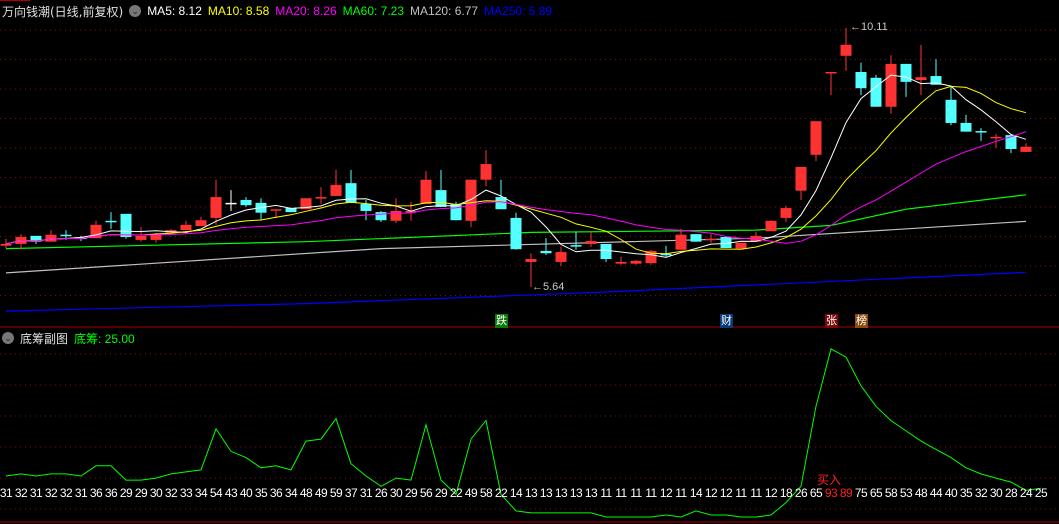 Image resolution: width=1059 pixels, height=524 pixels. Describe the element at coordinates (96, 493) in the screenshot. I see `sub-value: 36` at that location.